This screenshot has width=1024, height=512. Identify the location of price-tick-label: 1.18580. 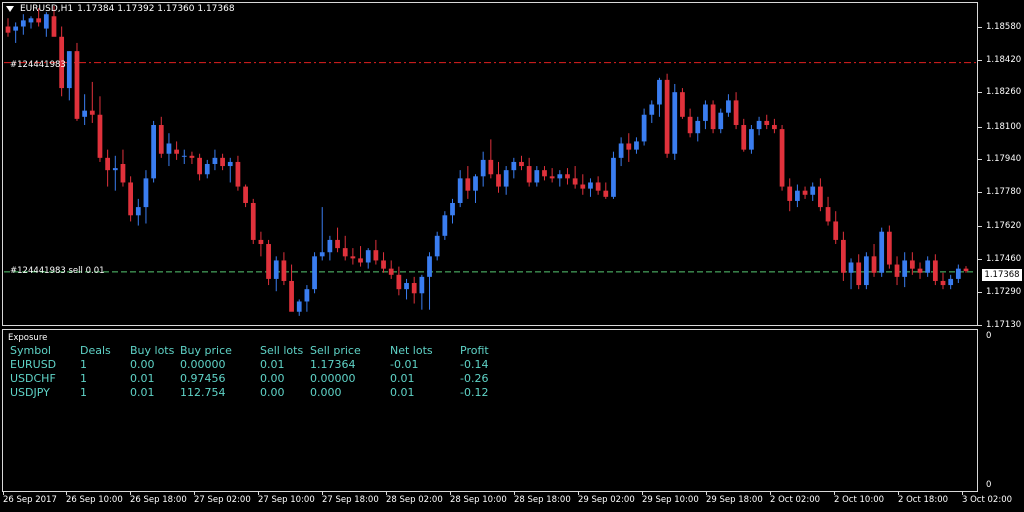
(1004, 27).